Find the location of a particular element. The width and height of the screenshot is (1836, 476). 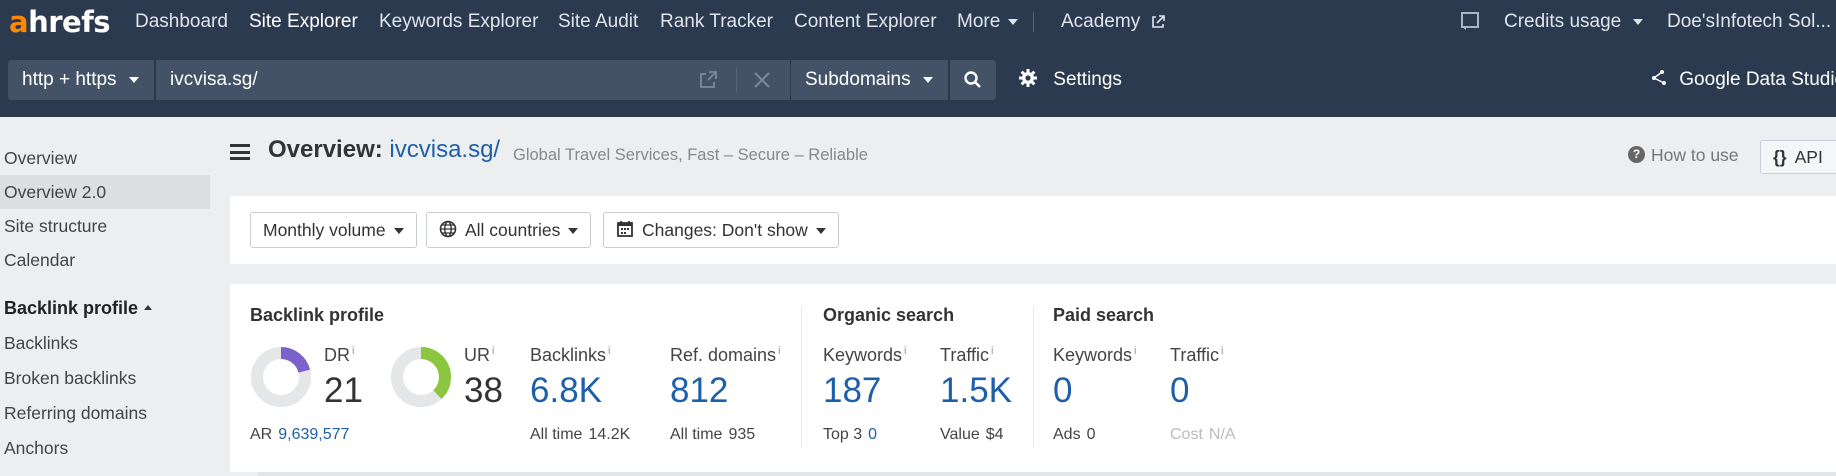

paid-traffic-label: Traffic i is located at coordinates (1196, 355).